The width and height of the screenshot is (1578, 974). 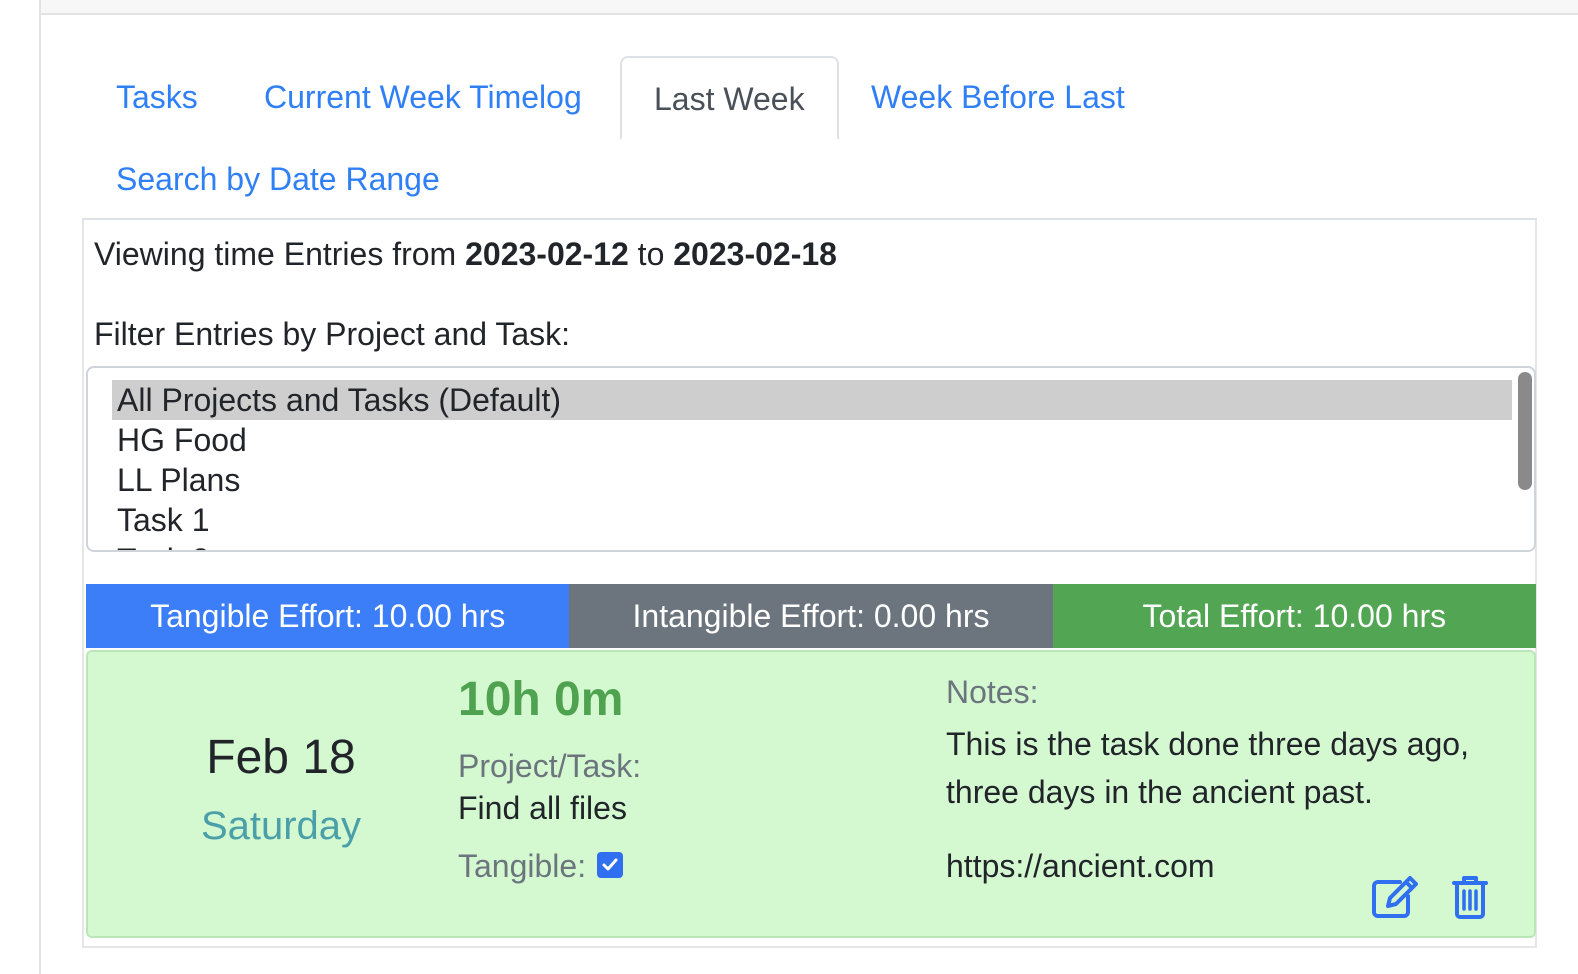 I want to click on tangible-checkbox, so click(x=610, y=865).